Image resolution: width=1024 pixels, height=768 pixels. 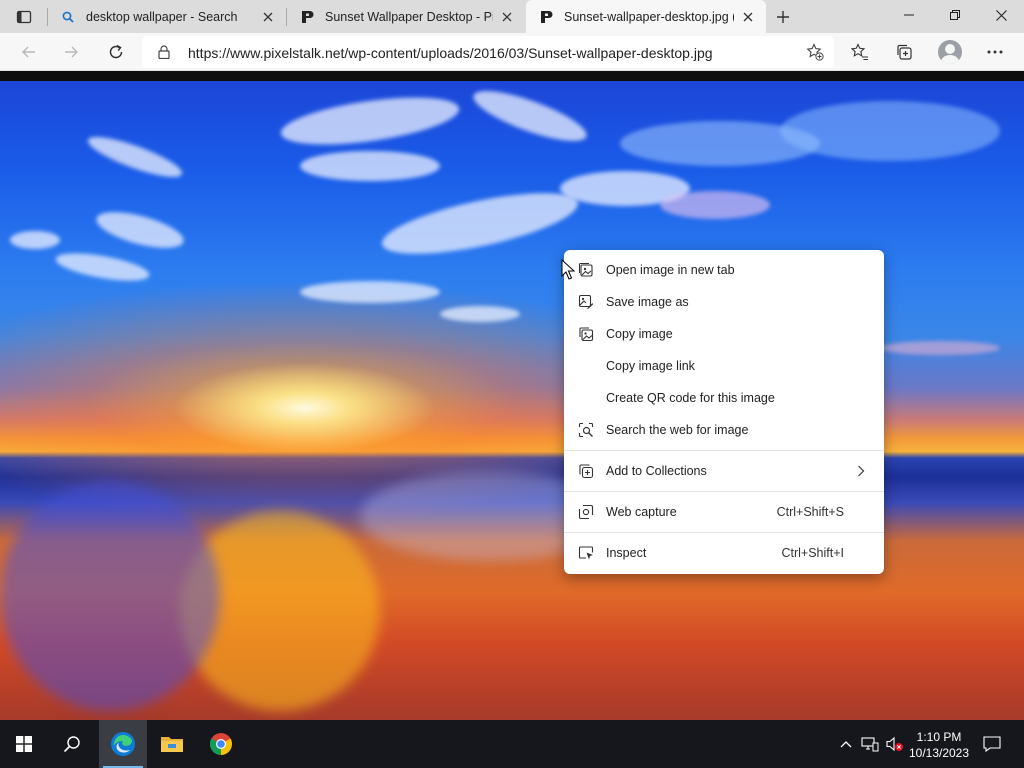 I want to click on shore-shadow, so click(x=110, y=596).